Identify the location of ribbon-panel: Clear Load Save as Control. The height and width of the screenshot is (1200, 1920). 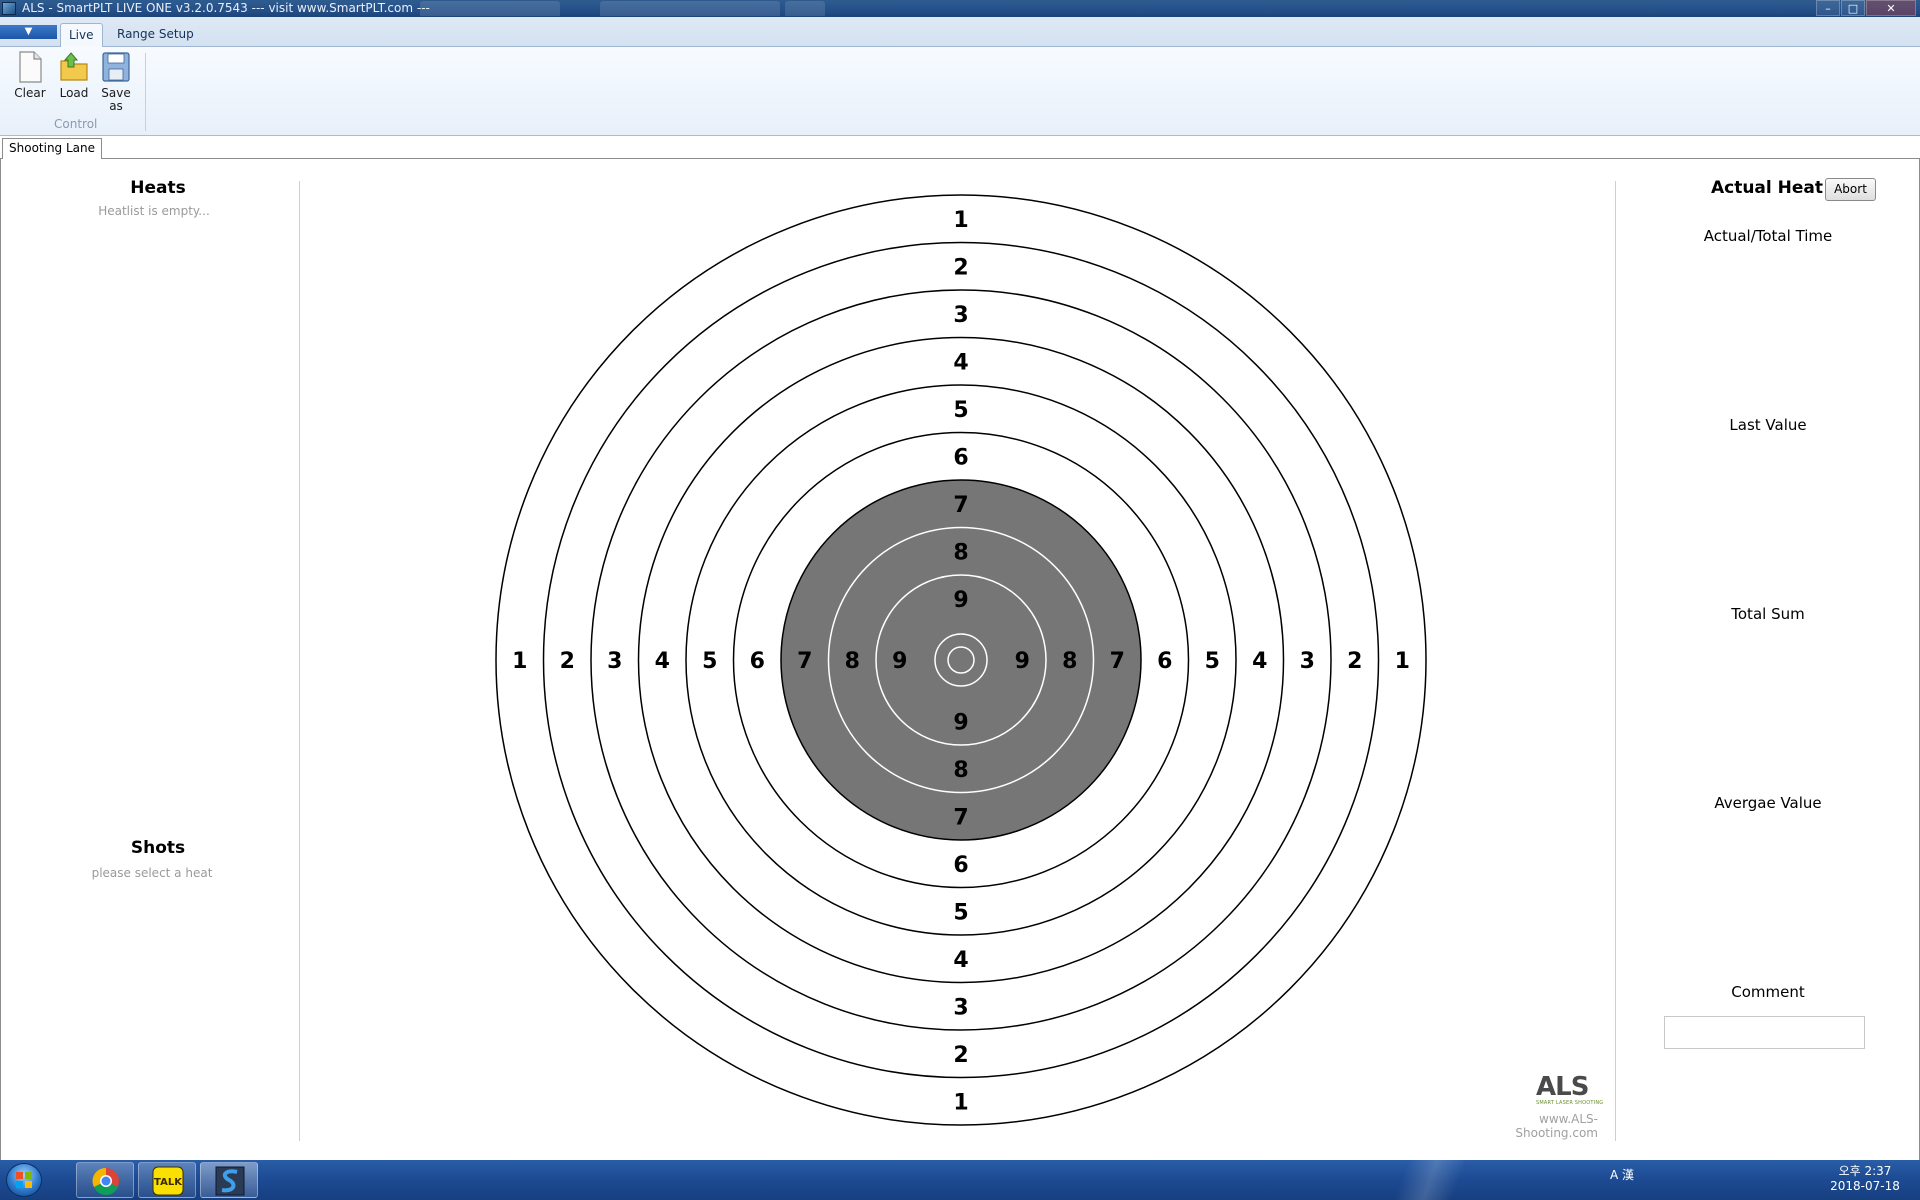
(960, 91).